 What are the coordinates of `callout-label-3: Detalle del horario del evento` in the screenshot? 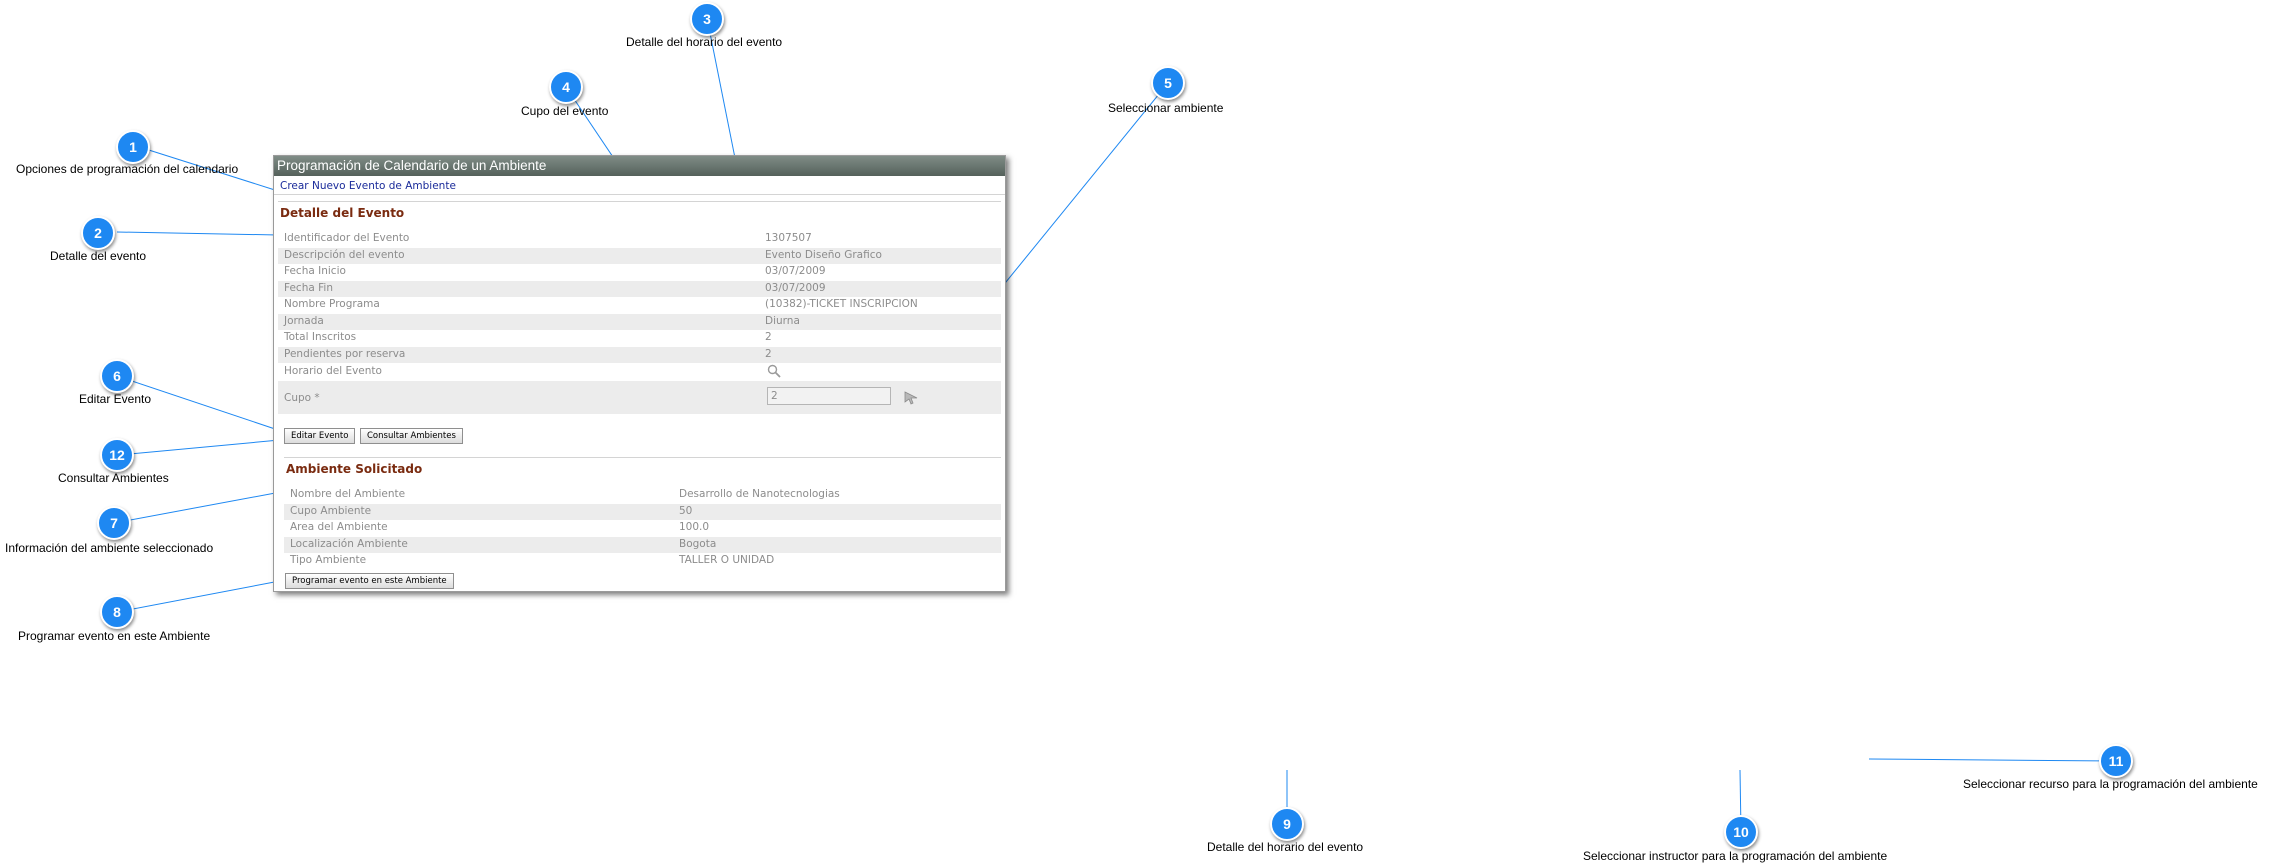 It's located at (704, 42).